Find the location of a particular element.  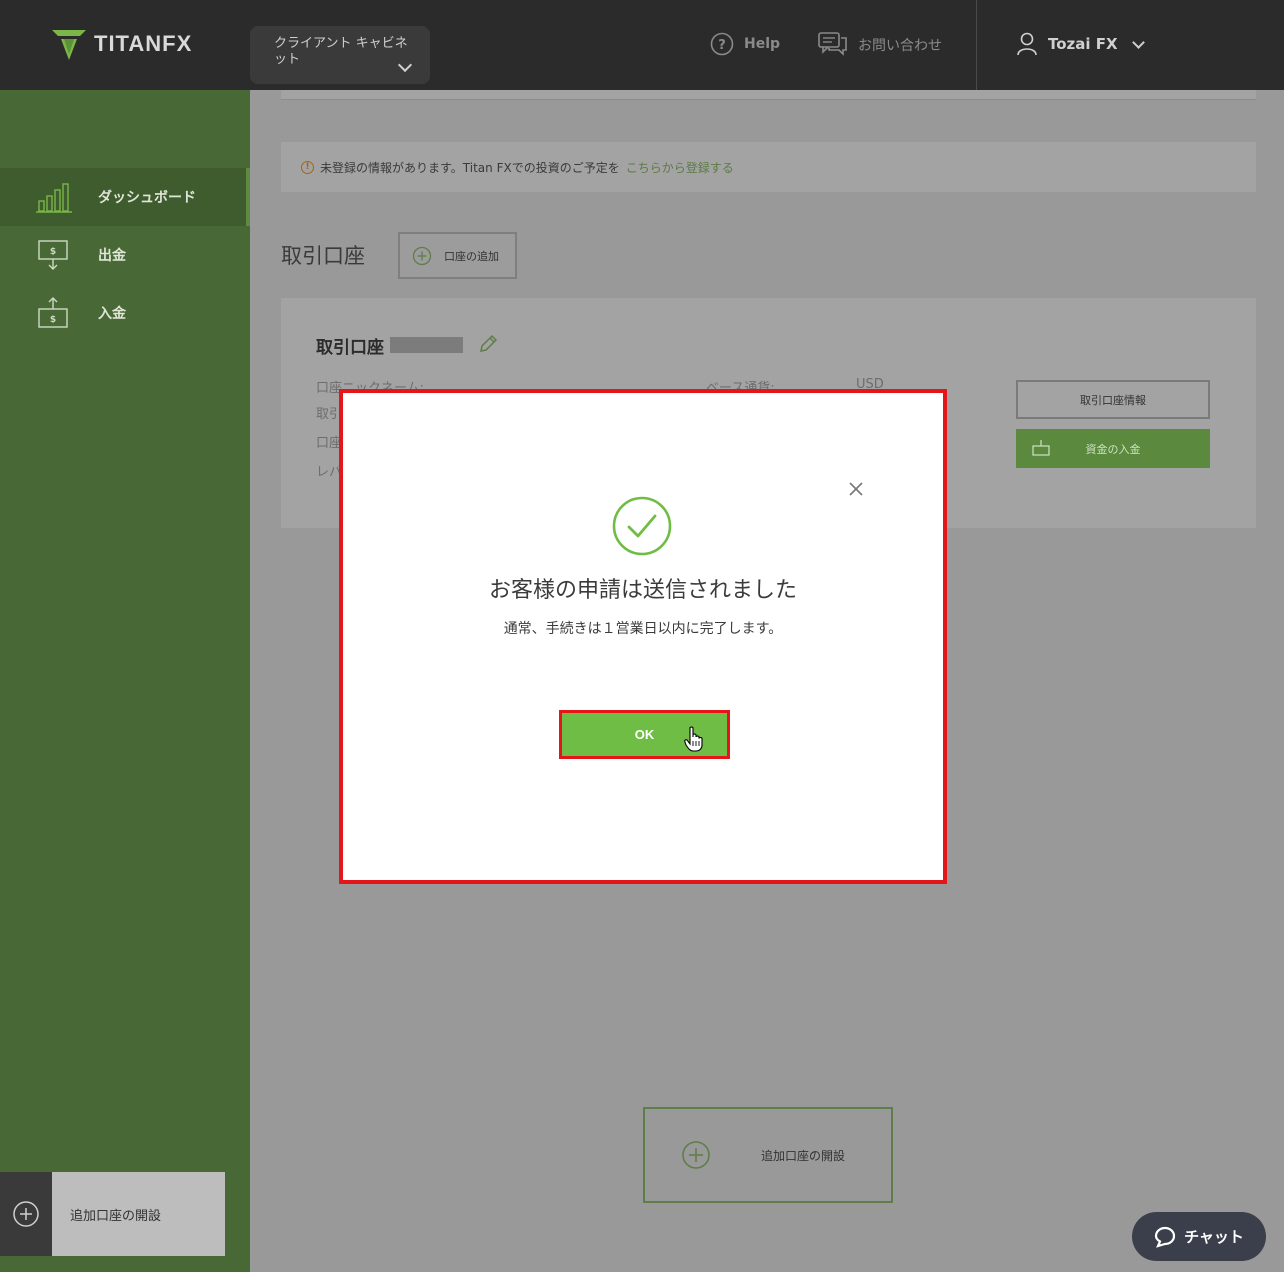

bar-chart-icon is located at coordinates (54, 198).